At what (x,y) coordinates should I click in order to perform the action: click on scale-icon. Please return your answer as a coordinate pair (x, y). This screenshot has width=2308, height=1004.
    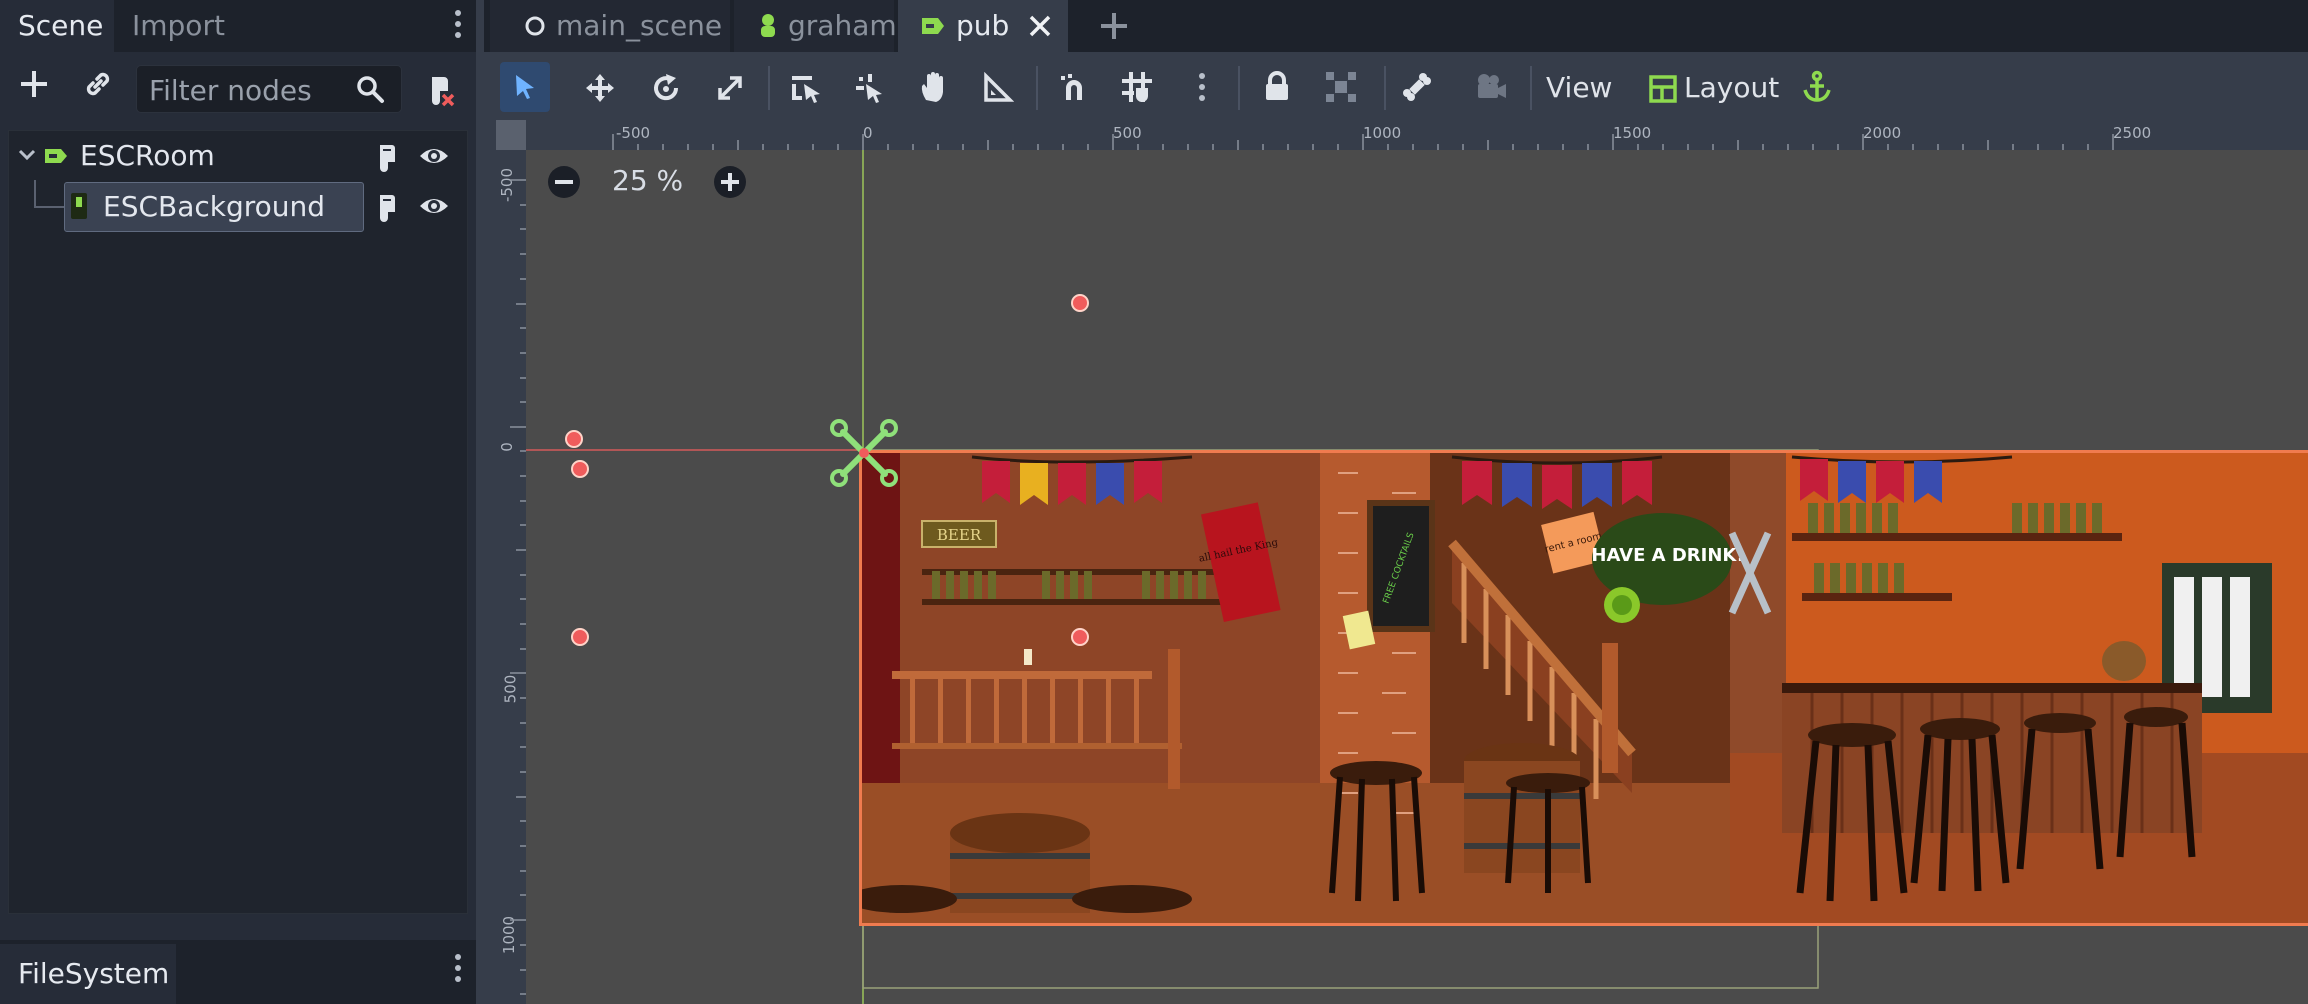
    Looking at the image, I should click on (730, 88).